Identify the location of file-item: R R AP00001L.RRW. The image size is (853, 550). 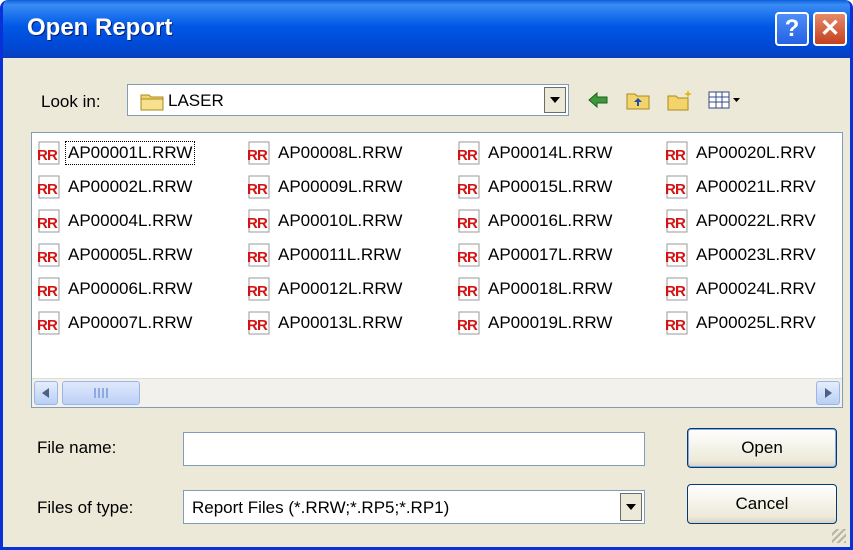
(116, 153).